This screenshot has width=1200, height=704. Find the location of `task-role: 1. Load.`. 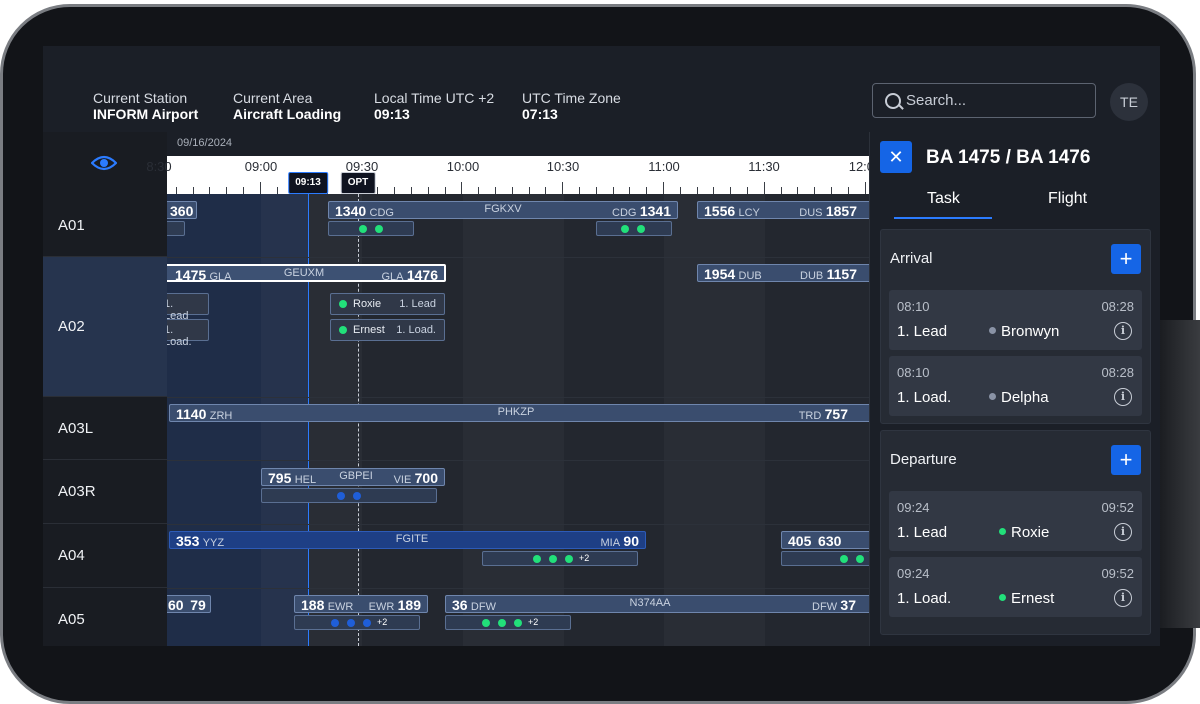

task-role: 1. Load. is located at coordinates (179, 336).